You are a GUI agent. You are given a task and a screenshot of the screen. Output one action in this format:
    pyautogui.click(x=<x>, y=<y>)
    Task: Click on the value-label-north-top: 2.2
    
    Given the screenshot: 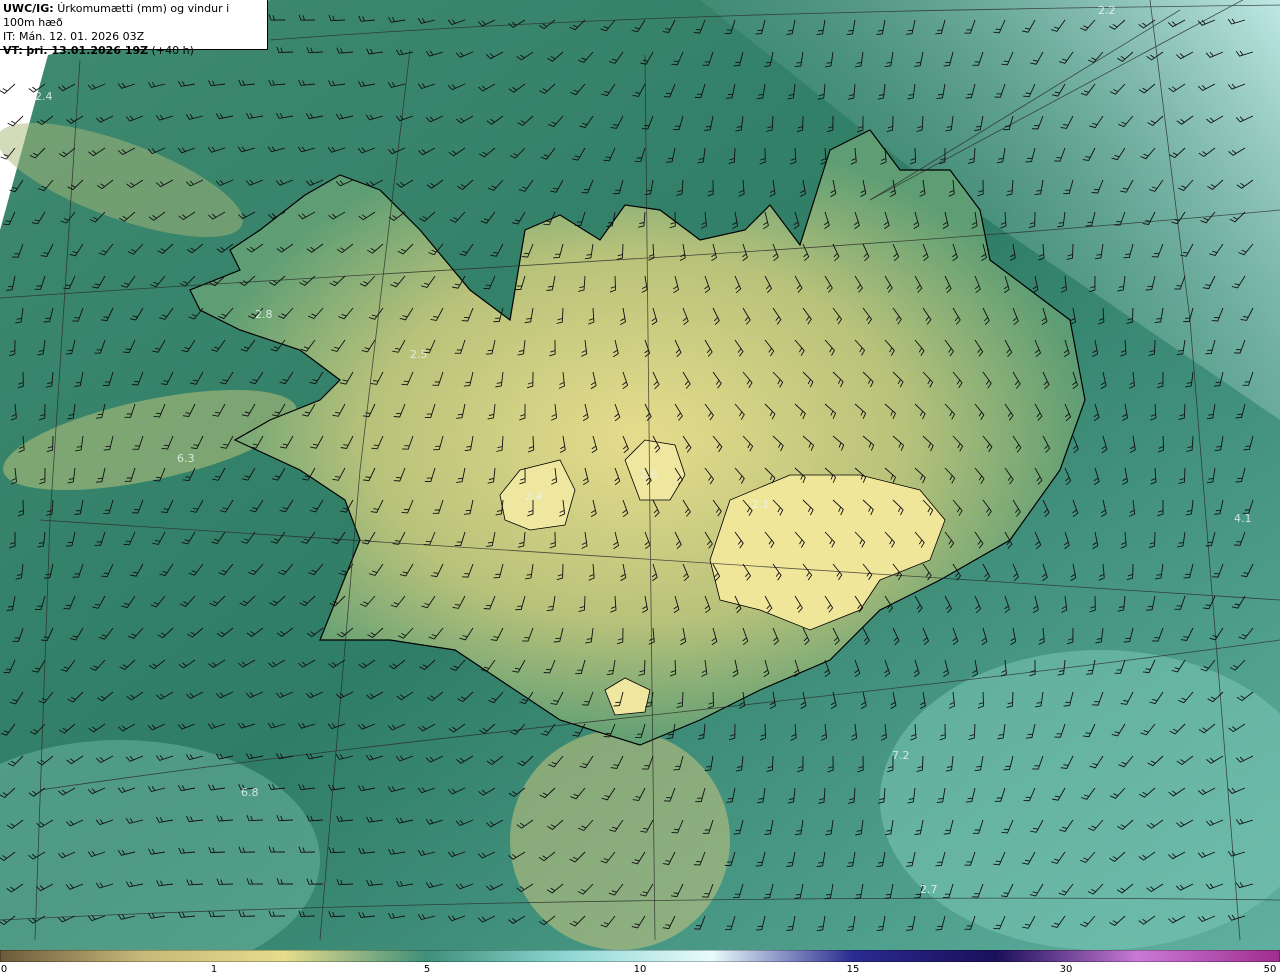 What is the action you would take?
    pyautogui.click(x=1107, y=10)
    